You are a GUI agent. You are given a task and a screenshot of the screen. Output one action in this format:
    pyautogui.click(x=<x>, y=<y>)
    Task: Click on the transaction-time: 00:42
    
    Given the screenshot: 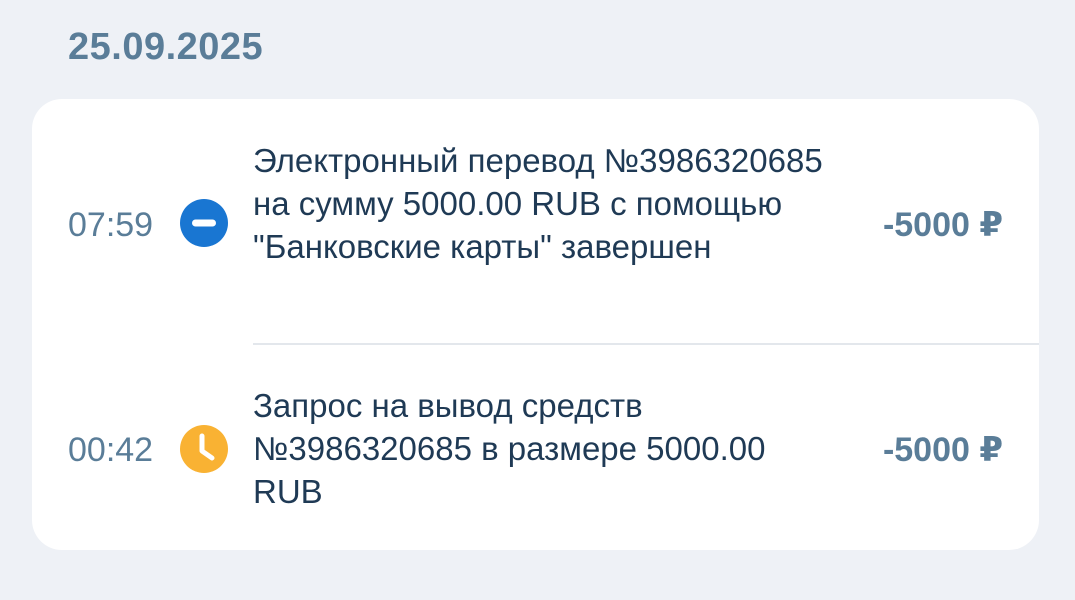 What is the action you would take?
    pyautogui.click(x=111, y=450)
    